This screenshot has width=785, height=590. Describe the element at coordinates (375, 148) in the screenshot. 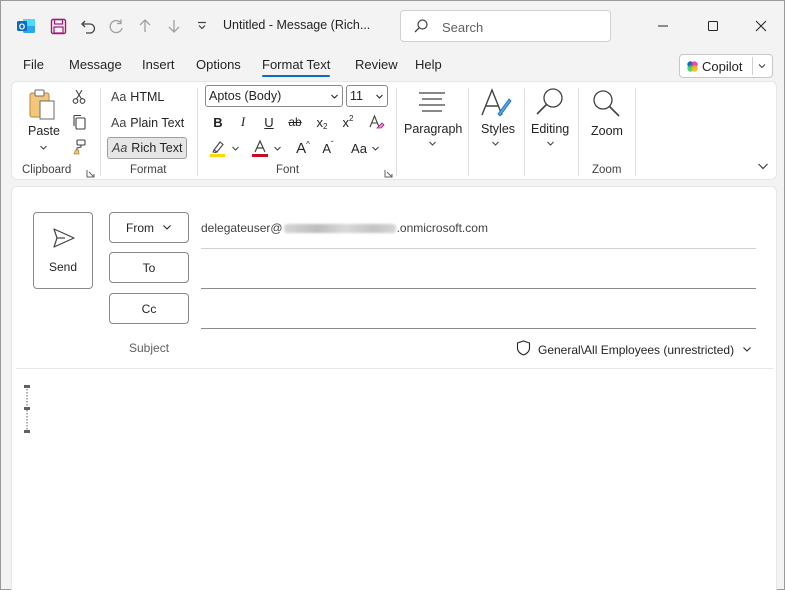

I see `change-case-chevron-icon` at that location.